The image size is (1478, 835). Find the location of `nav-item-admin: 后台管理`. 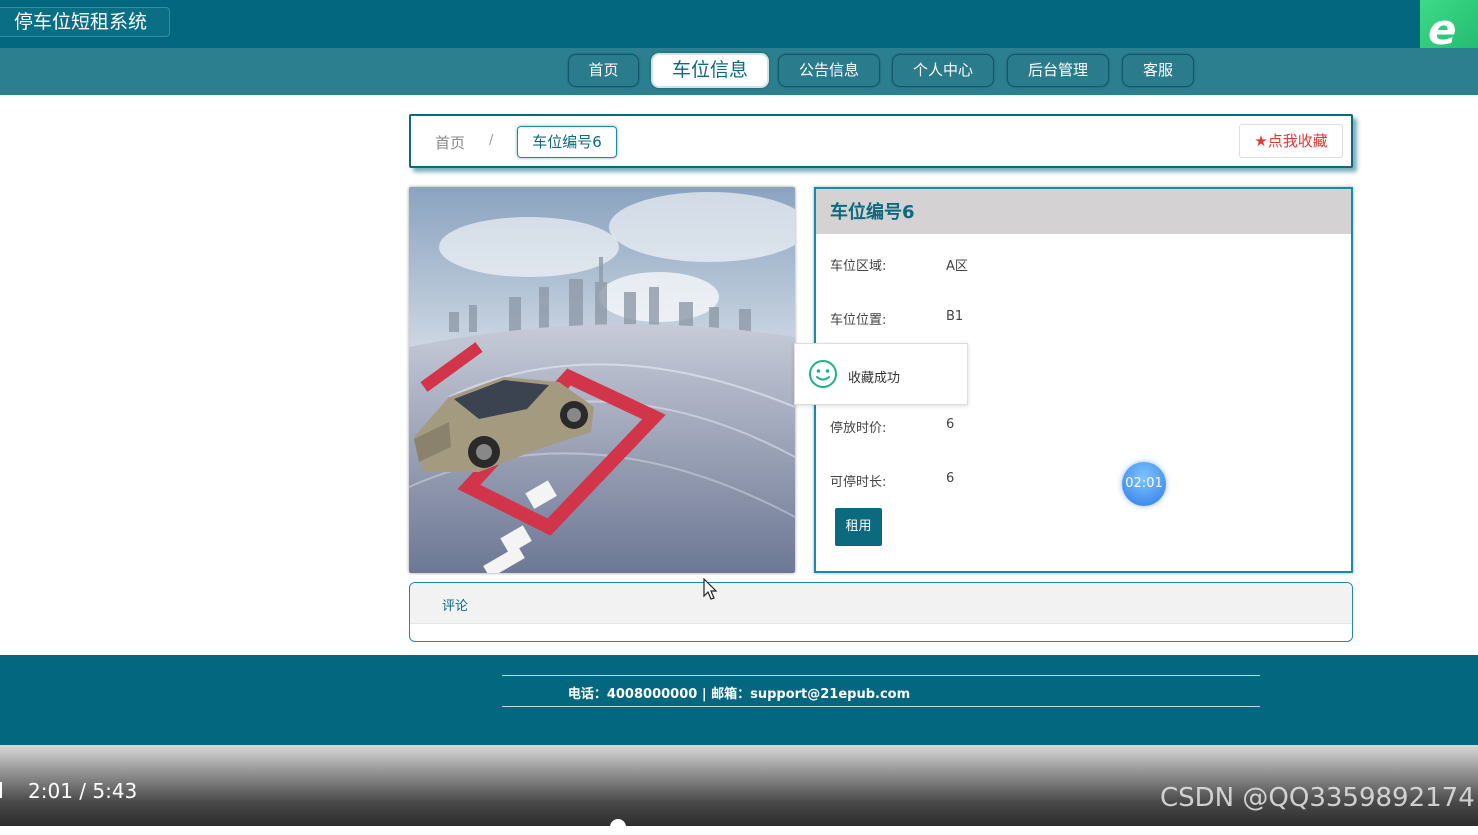

nav-item-admin: 后台管理 is located at coordinates (1058, 70).